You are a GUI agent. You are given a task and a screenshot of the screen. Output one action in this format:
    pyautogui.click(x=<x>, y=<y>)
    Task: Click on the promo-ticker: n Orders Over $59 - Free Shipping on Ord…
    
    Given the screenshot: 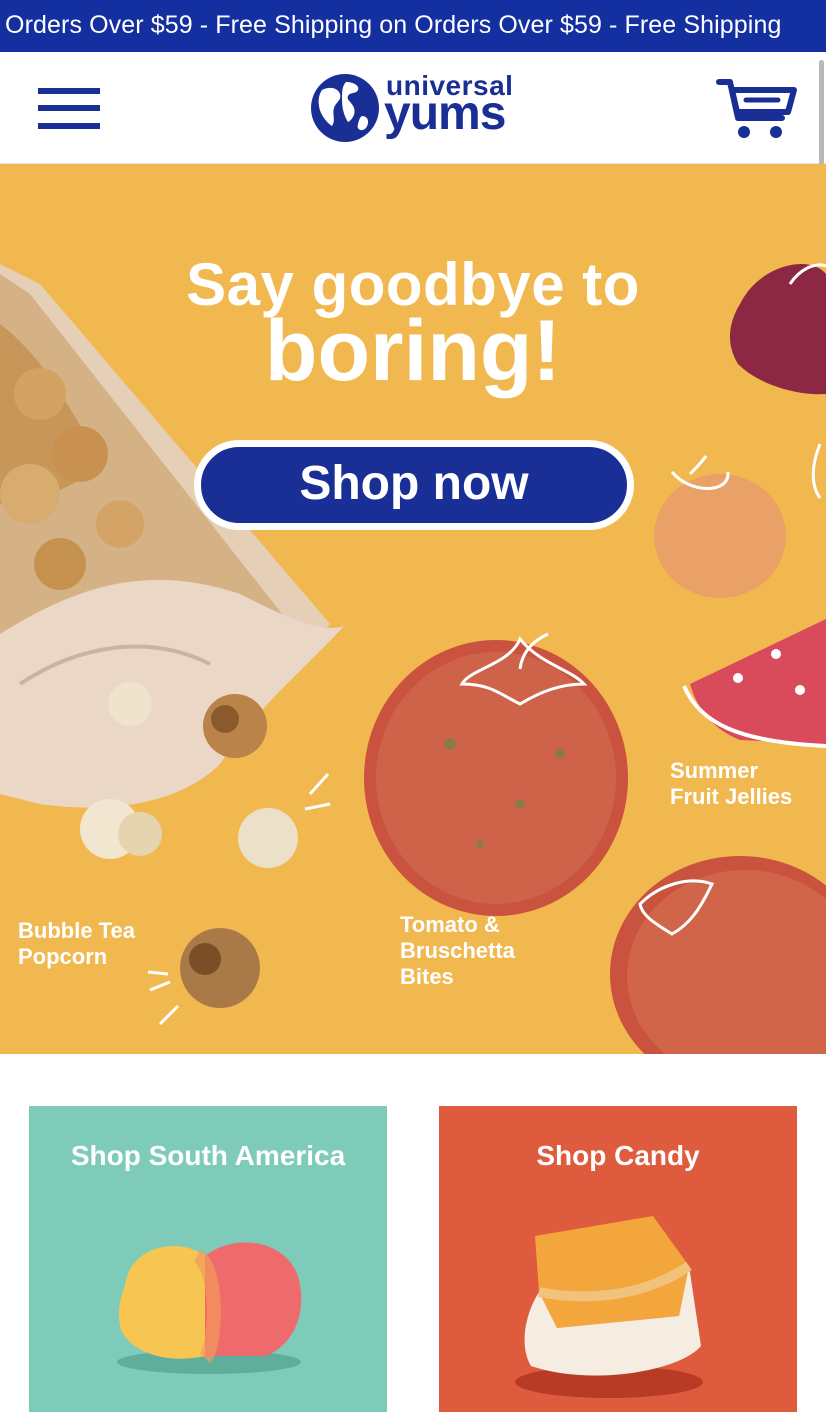 What is the action you would take?
    pyautogui.click(x=413, y=26)
    